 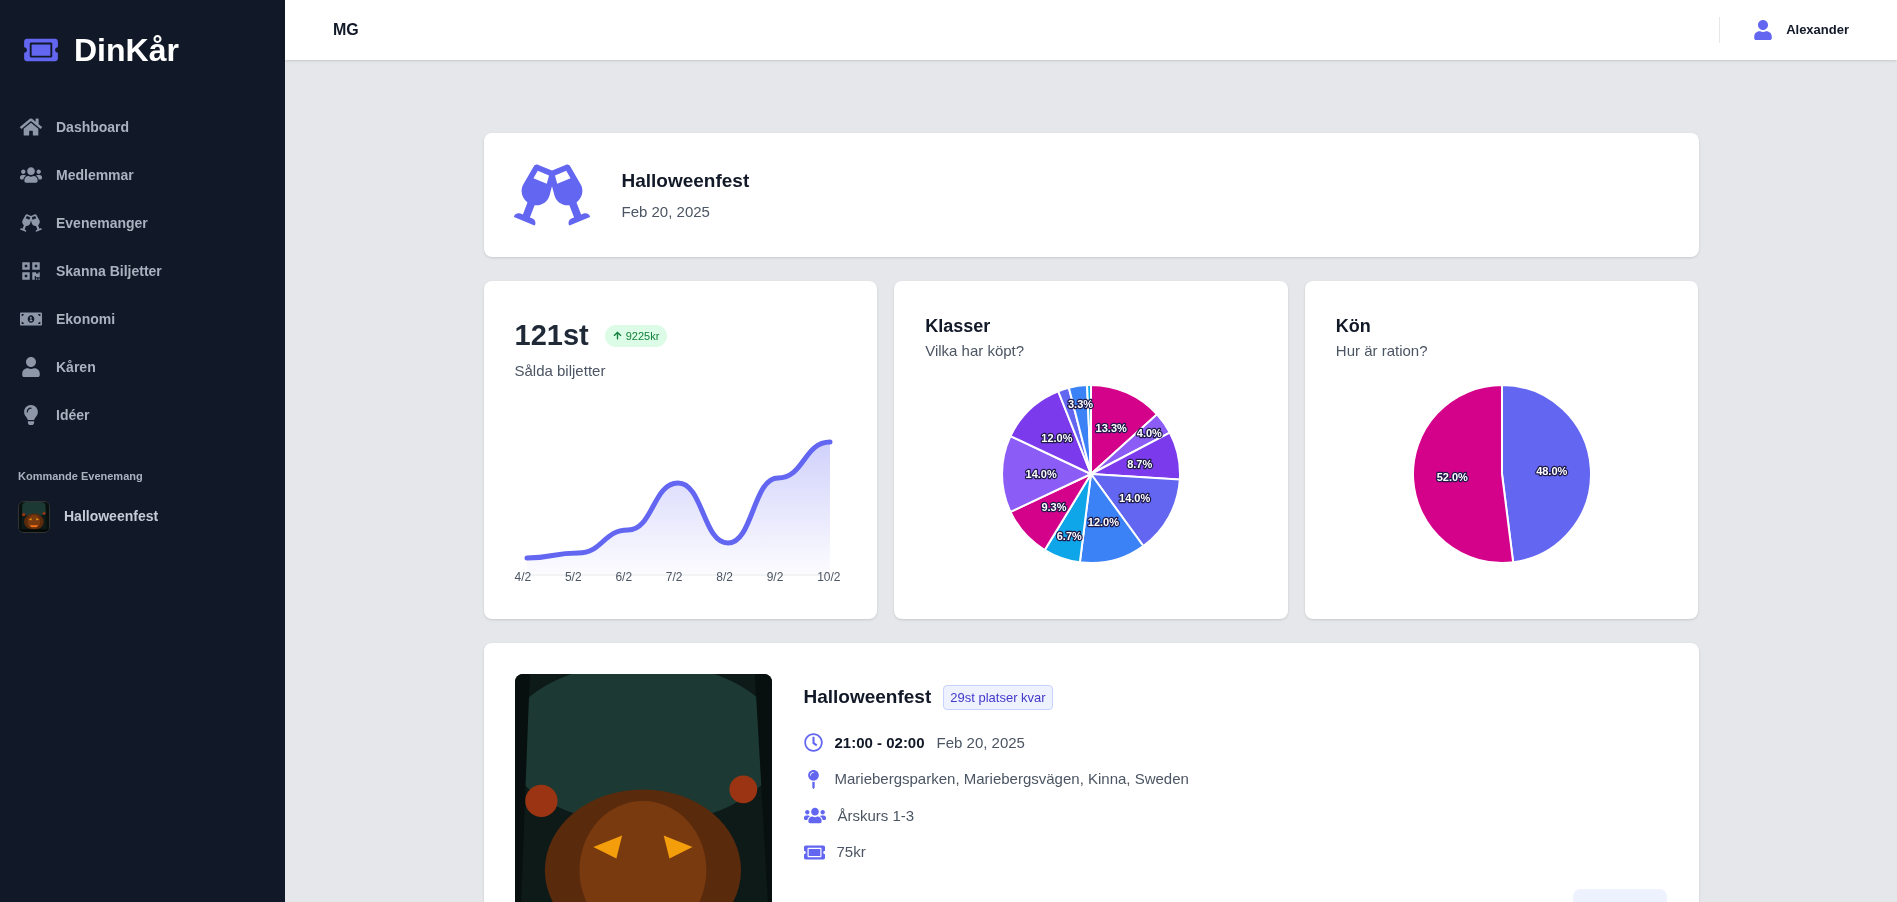 What do you see at coordinates (624, 577) in the screenshot?
I see `axis-label: 6/2` at bounding box center [624, 577].